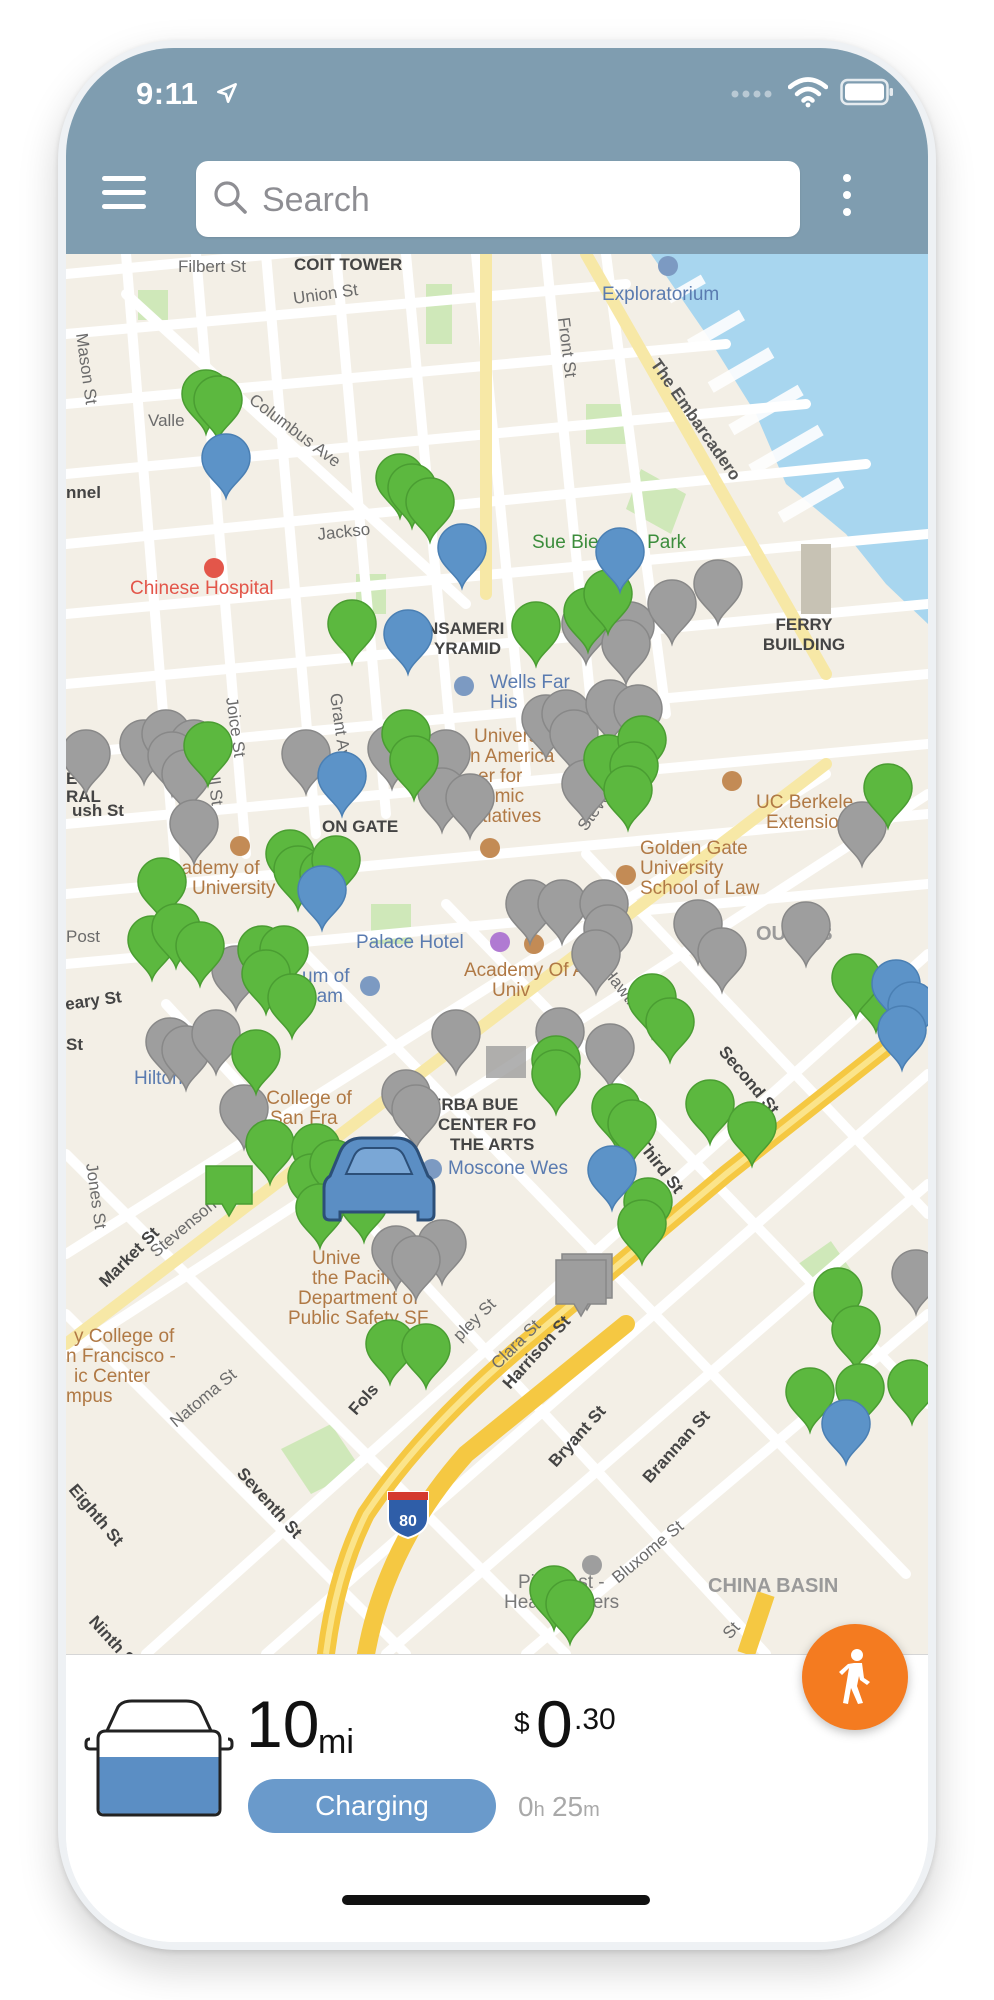 The image size is (994, 2000). Describe the element at coordinates (591, 1810) in the screenshot. I see `time-minutes-unit: m` at that location.